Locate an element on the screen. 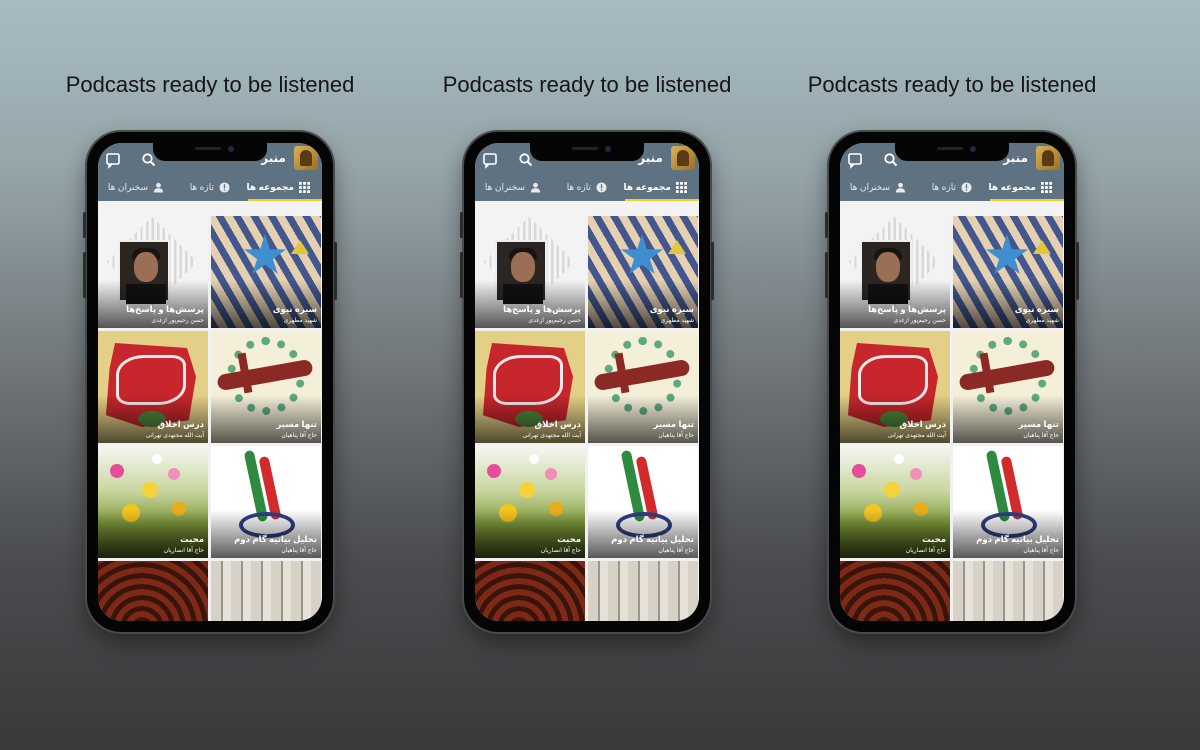  caption: Podcasts ready to be listened is located at coordinates (587, 84).